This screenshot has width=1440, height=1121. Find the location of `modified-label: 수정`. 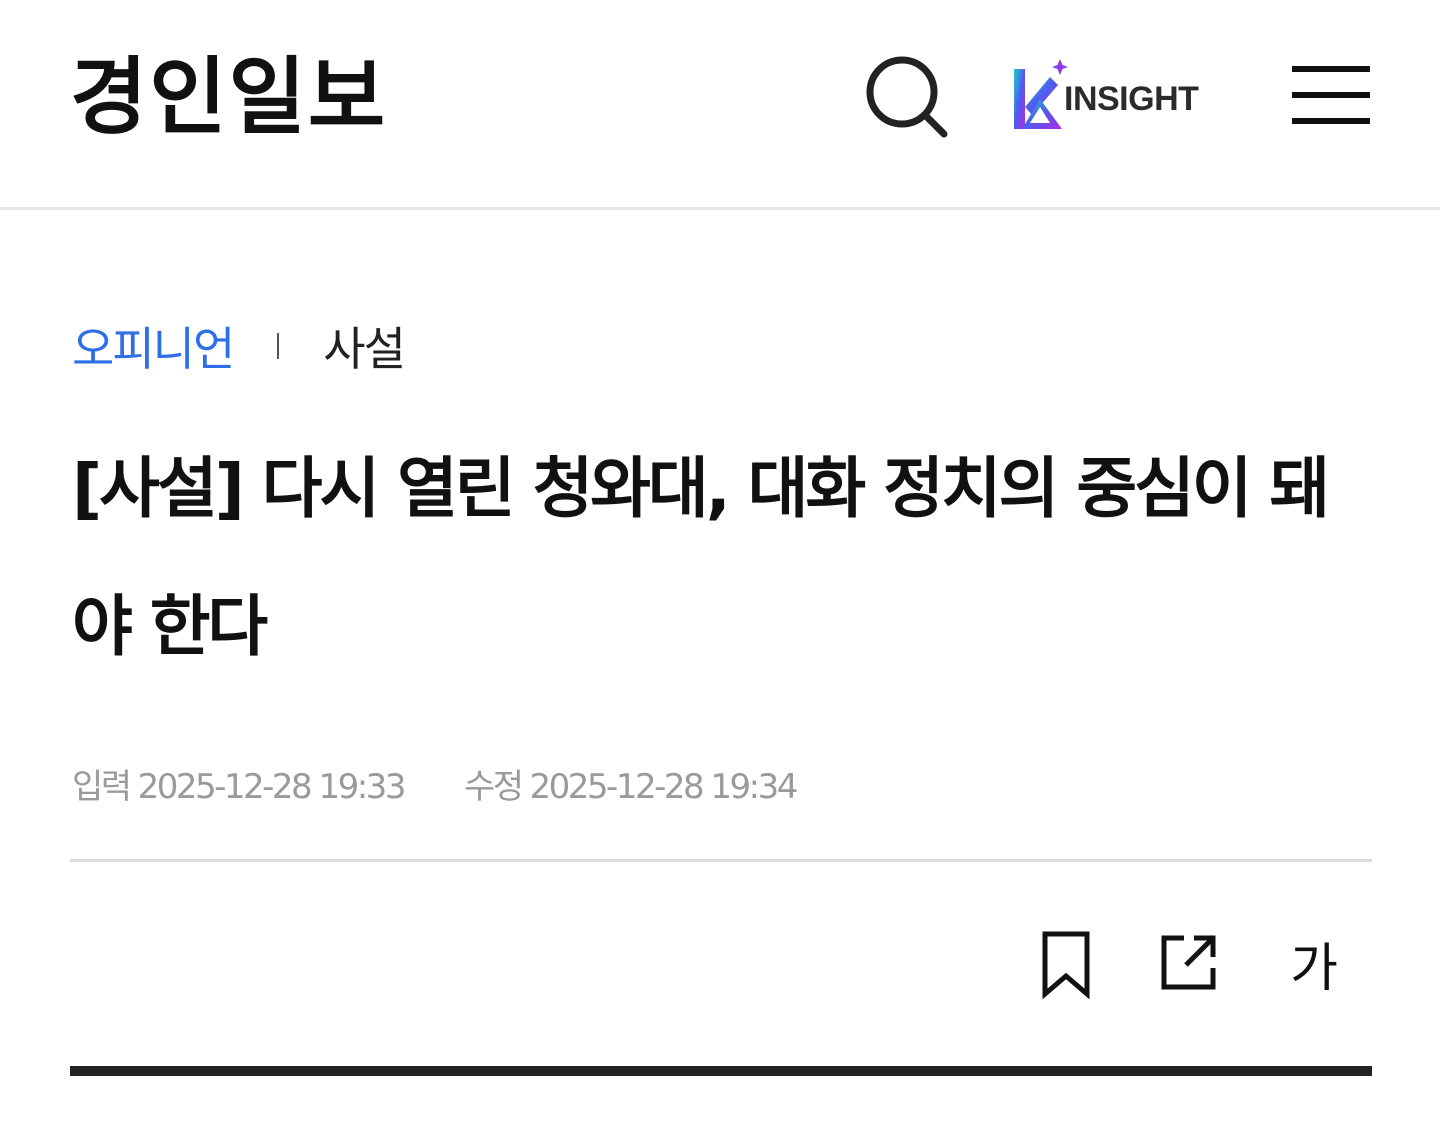

modified-label: 수정 is located at coordinates (493, 786).